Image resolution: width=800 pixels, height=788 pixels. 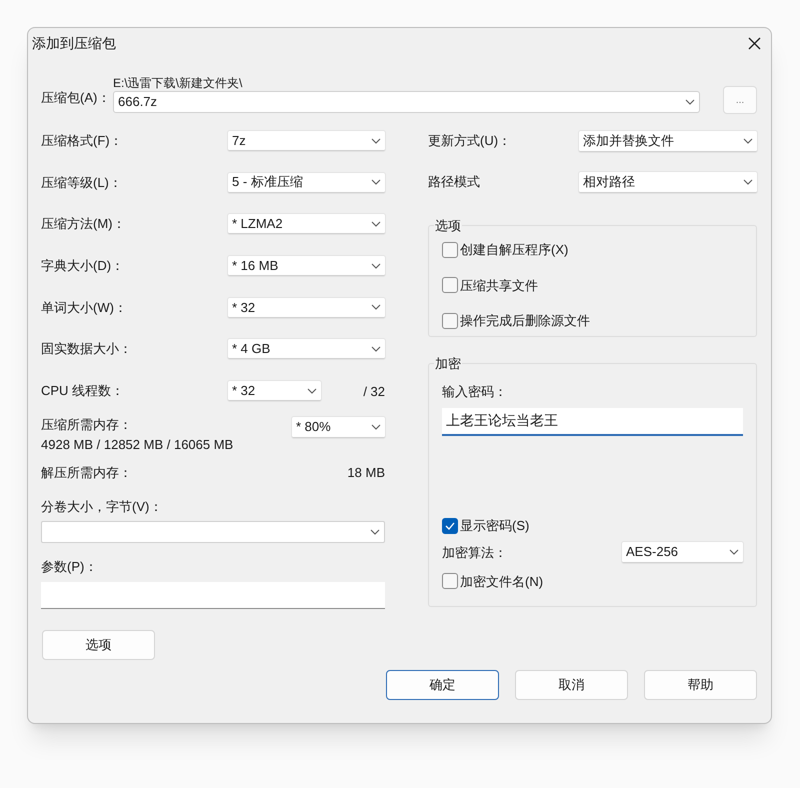 What do you see at coordinates (668, 182) in the screenshot?
I see `dropdown: 相对路径` at bounding box center [668, 182].